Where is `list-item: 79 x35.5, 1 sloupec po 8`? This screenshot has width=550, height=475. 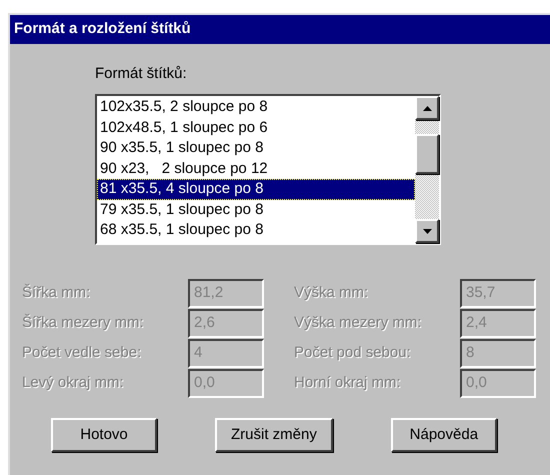 list-item: 79 x35.5, 1 sloupec po 8 is located at coordinates (256, 210).